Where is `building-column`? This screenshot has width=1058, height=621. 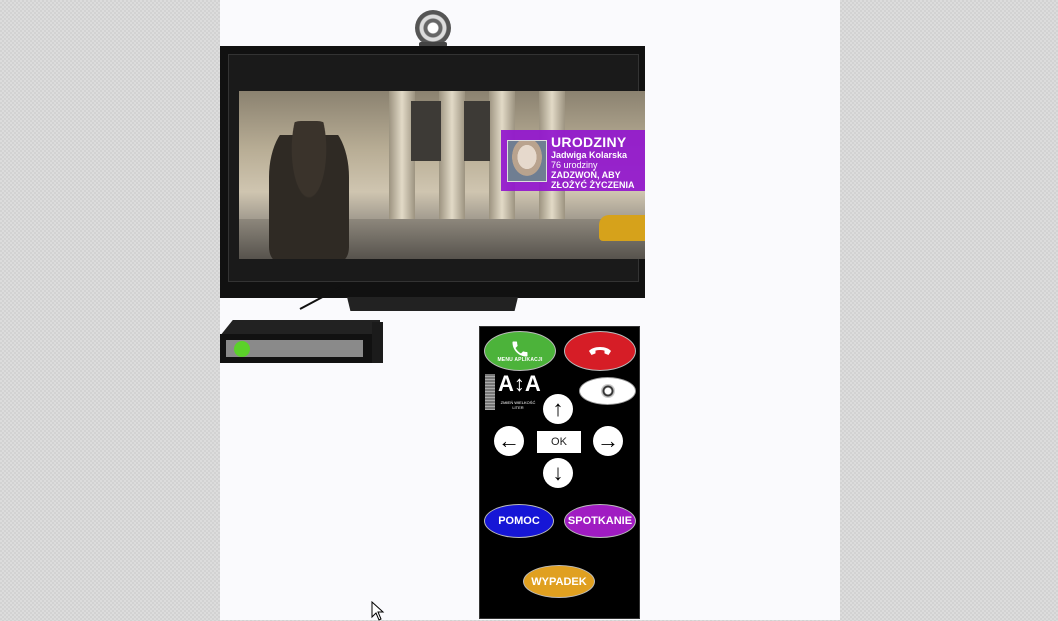 building-column is located at coordinates (452, 156).